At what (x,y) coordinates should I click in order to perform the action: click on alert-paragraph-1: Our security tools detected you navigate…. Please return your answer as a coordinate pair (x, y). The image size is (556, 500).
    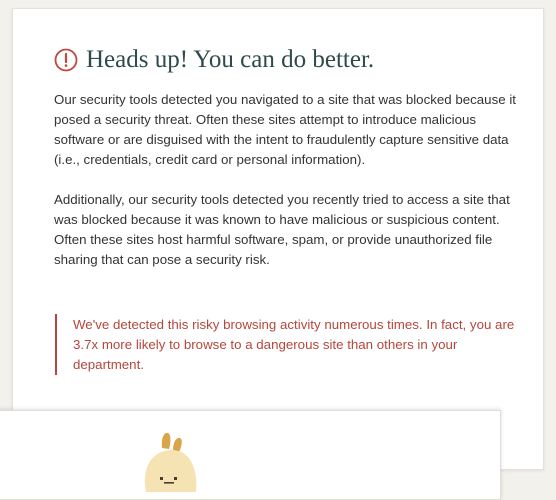
    Looking at the image, I should click on (285, 129).